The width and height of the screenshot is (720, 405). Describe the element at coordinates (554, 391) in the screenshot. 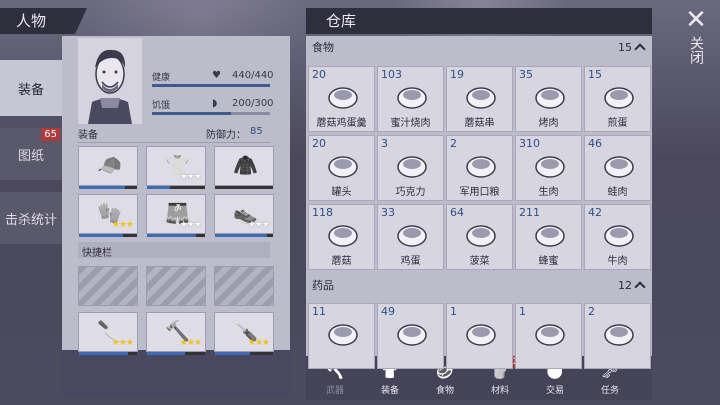

I see `tab-label: 交易` at that location.